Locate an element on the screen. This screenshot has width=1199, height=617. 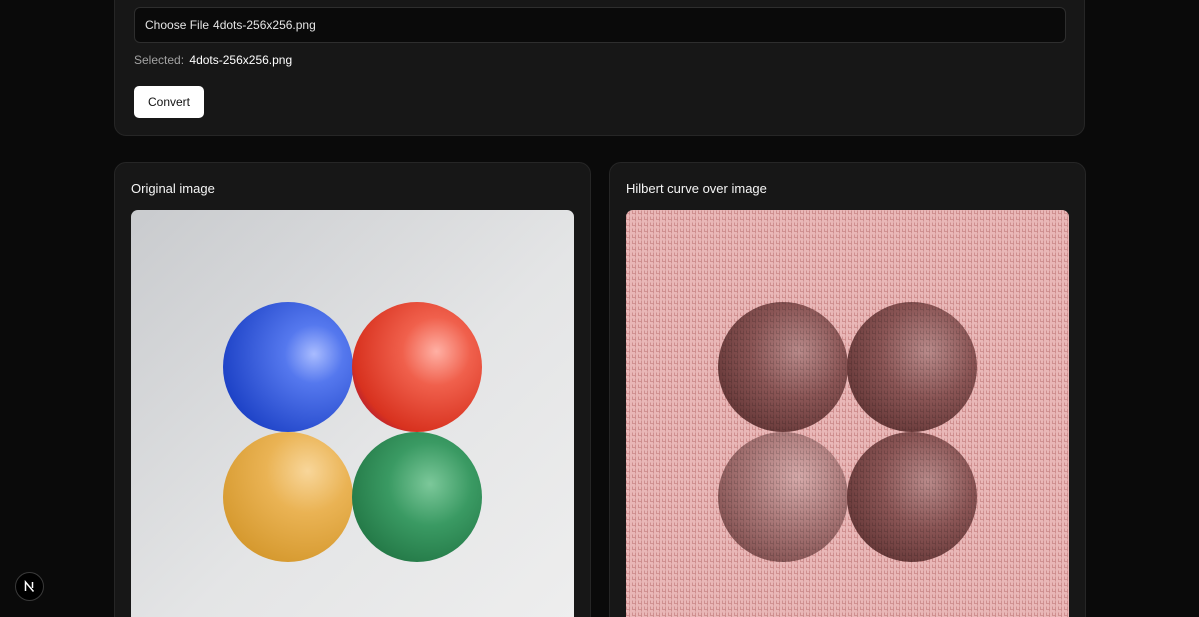
n-logo-icon is located at coordinates (29, 586).